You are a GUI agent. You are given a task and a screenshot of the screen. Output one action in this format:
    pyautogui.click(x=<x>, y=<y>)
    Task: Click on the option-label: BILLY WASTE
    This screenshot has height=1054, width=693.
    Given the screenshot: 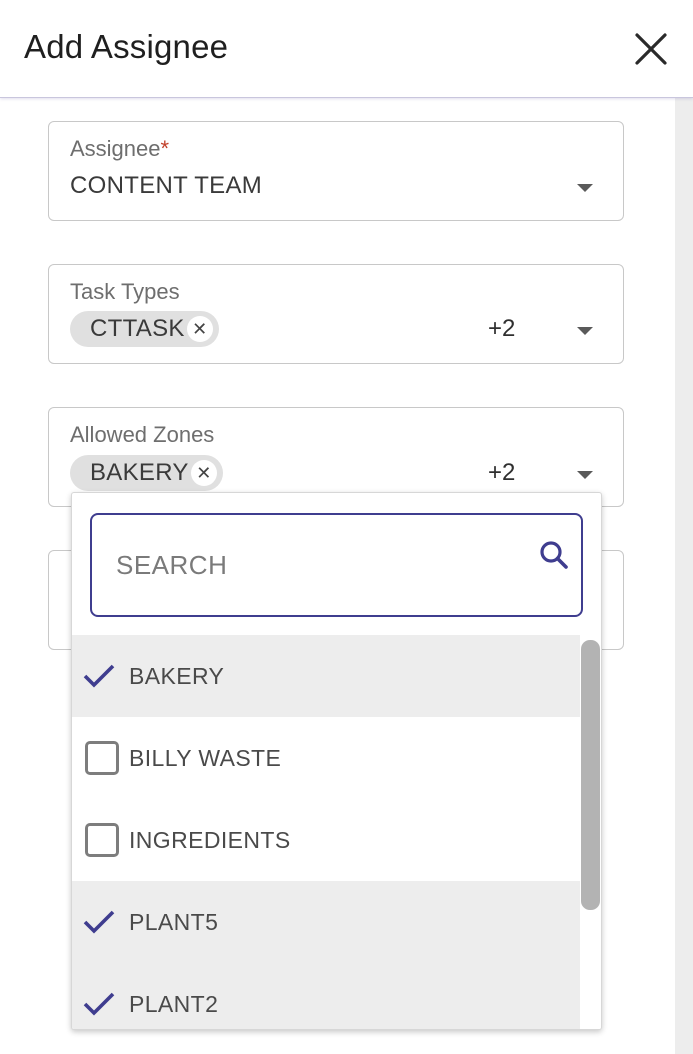 What is the action you would take?
    pyautogui.click(x=205, y=758)
    